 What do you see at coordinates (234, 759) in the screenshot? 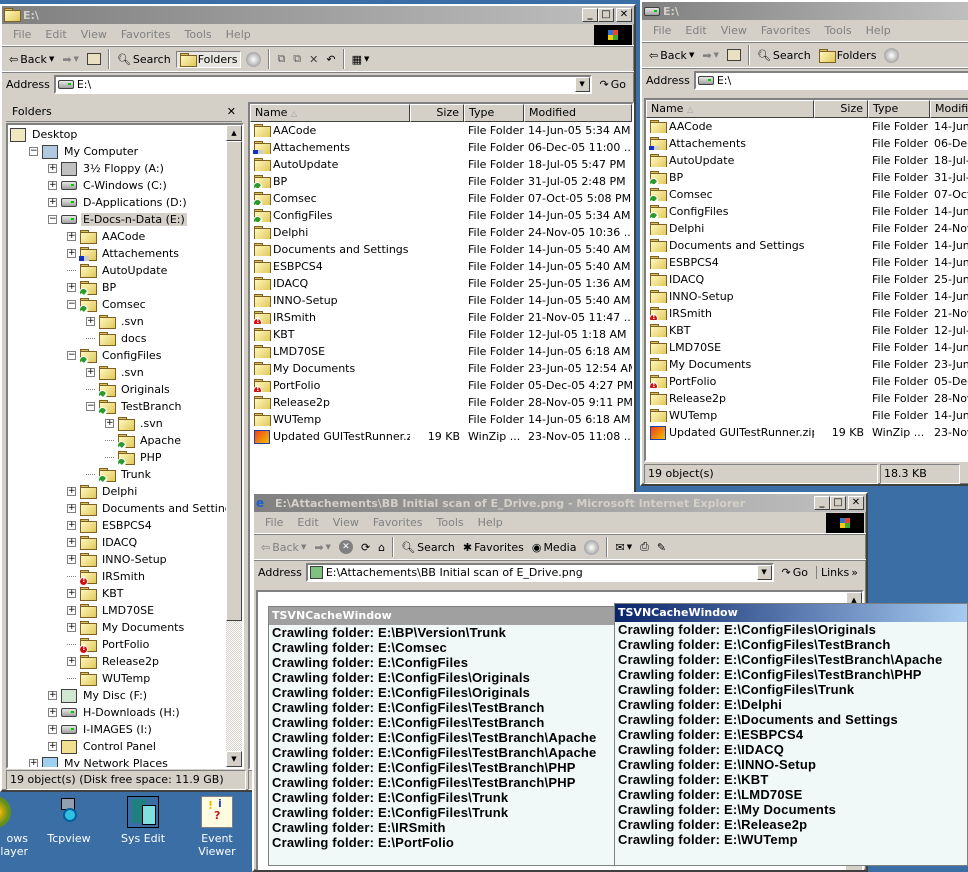
I see `scroll-down-button: ▼` at bounding box center [234, 759].